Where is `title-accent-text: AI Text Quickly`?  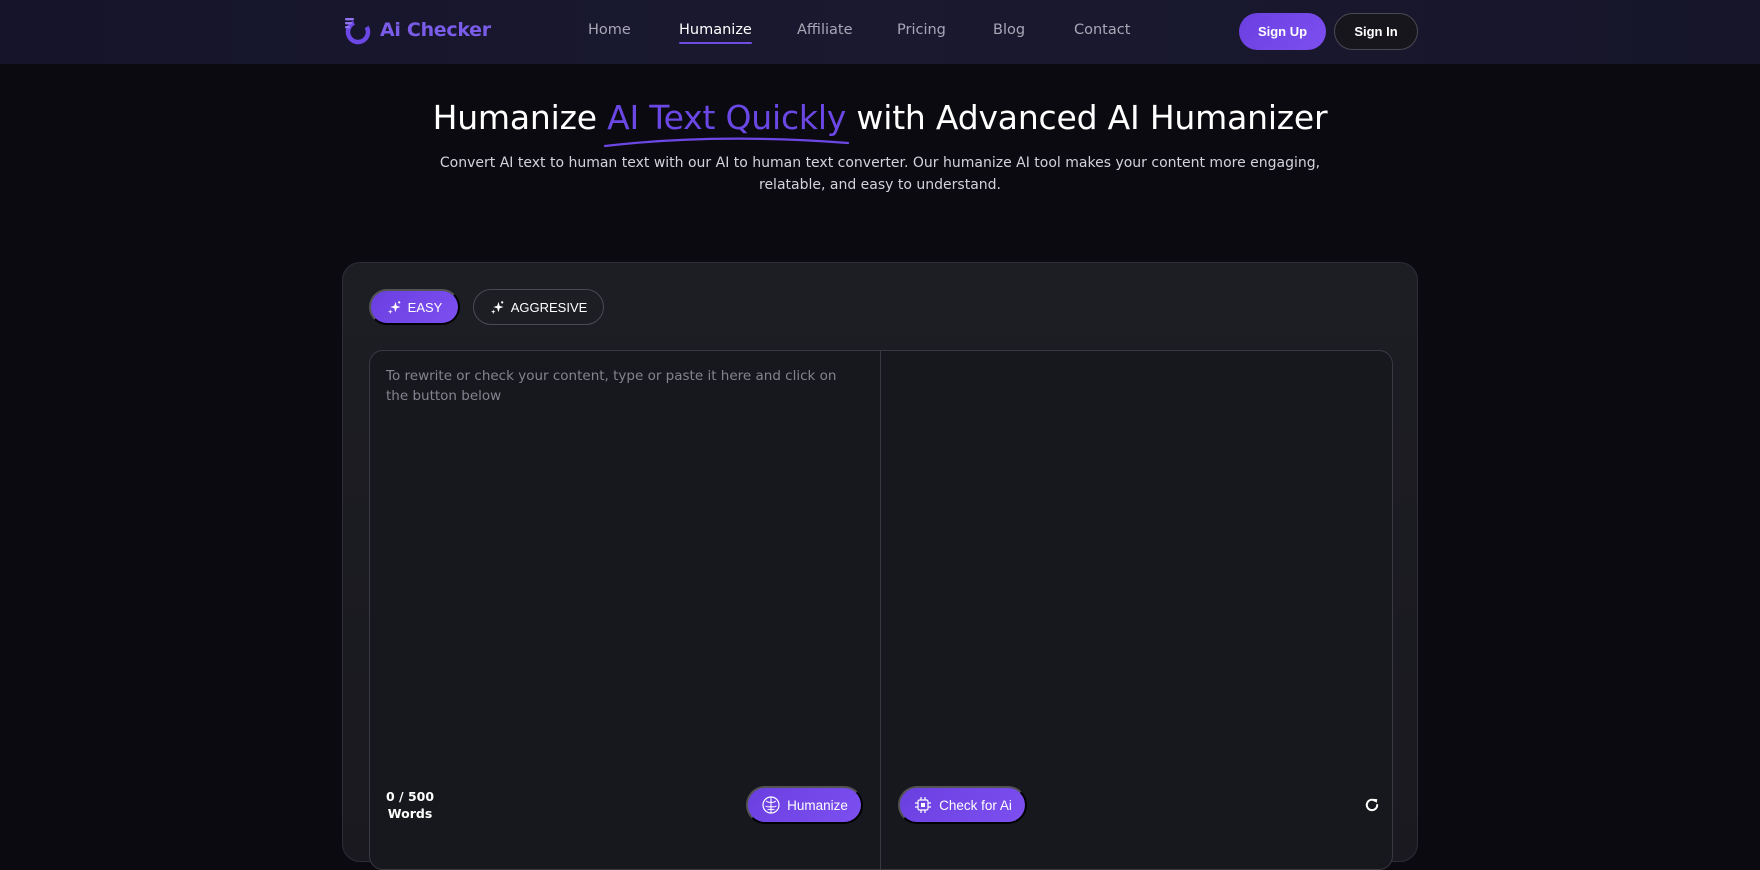
title-accent-text: AI Text Quickly is located at coordinates (727, 117).